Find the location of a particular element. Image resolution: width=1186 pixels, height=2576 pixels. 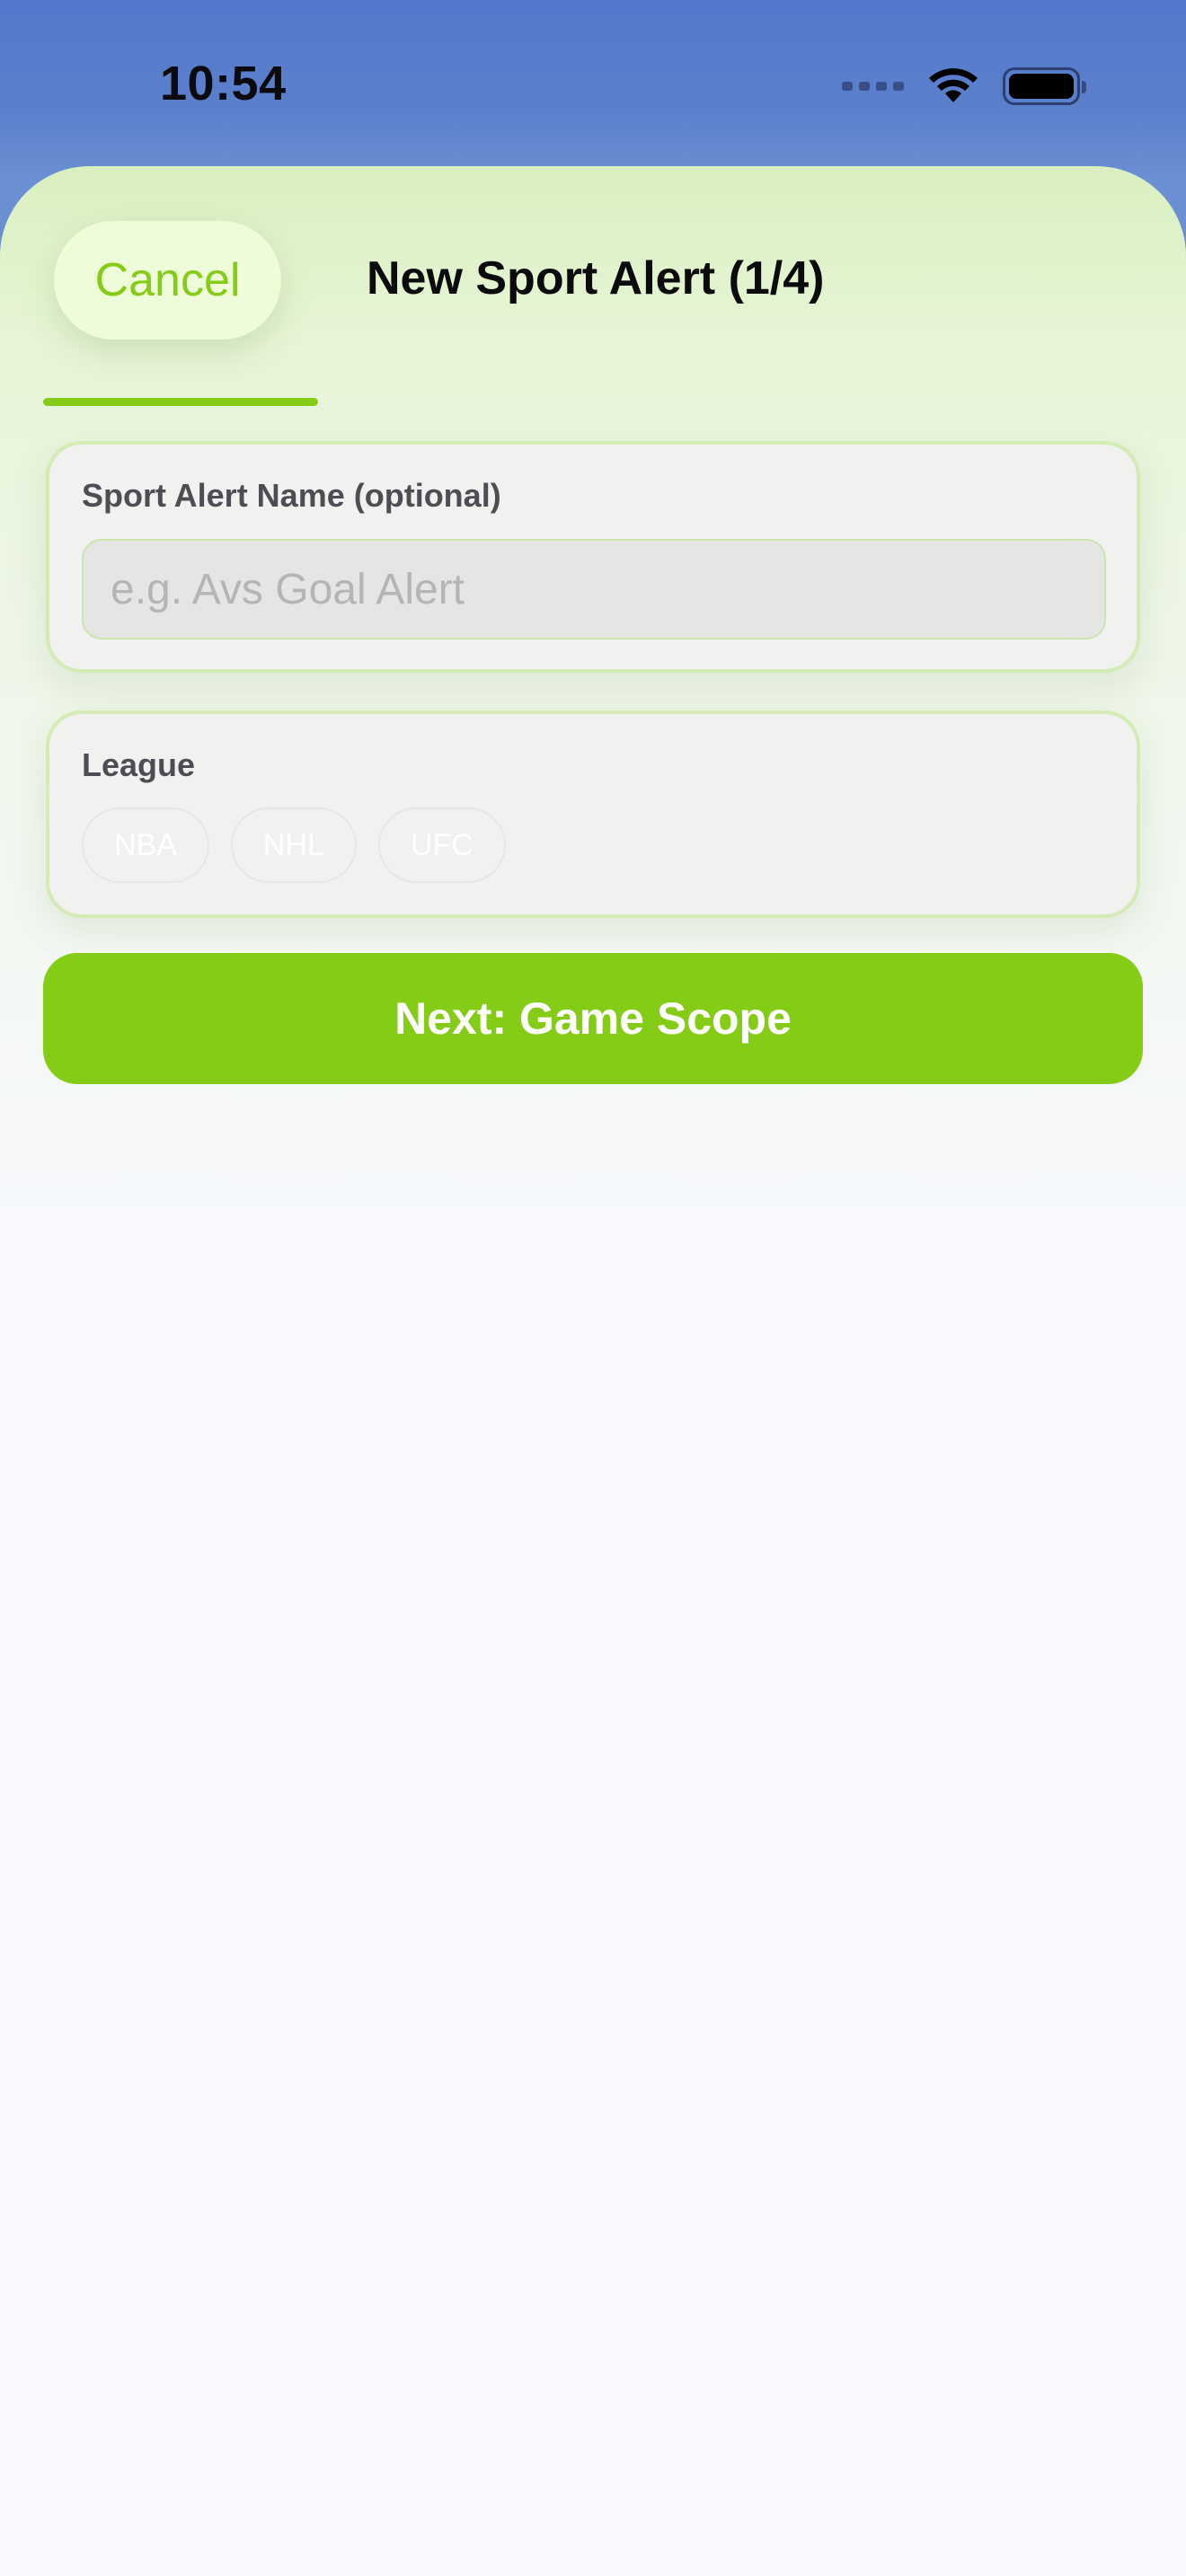

cancel-button: Cancel is located at coordinates (167, 280).